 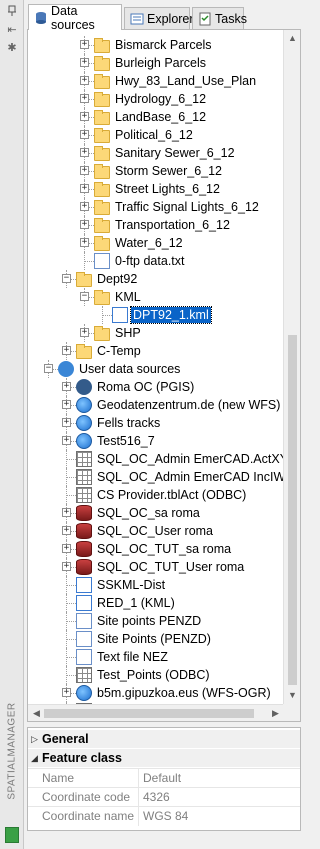 What do you see at coordinates (34, 758) in the screenshot?
I see `collapse-icon: ◢` at bounding box center [34, 758].